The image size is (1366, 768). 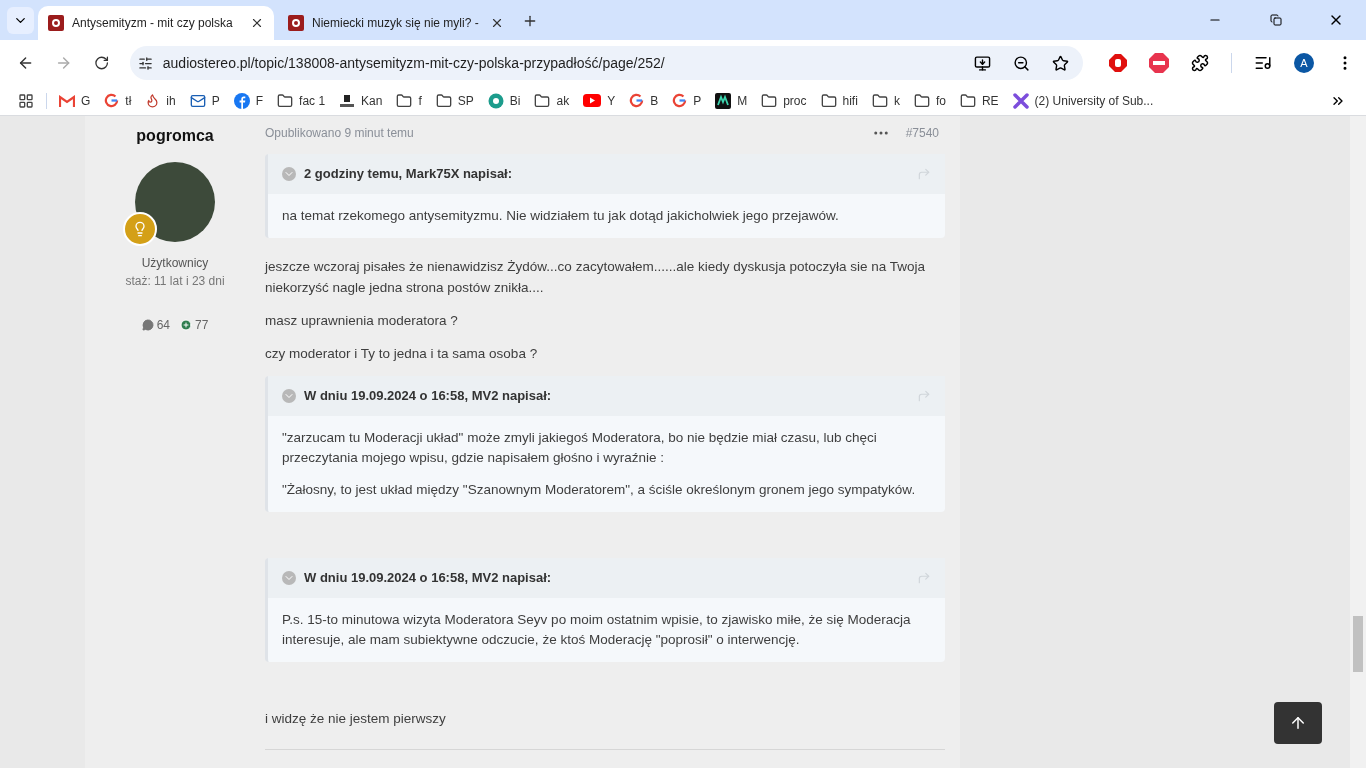 I want to click on post-text: masz uprawnienia moderatora ?, so click(x=362, y=321).